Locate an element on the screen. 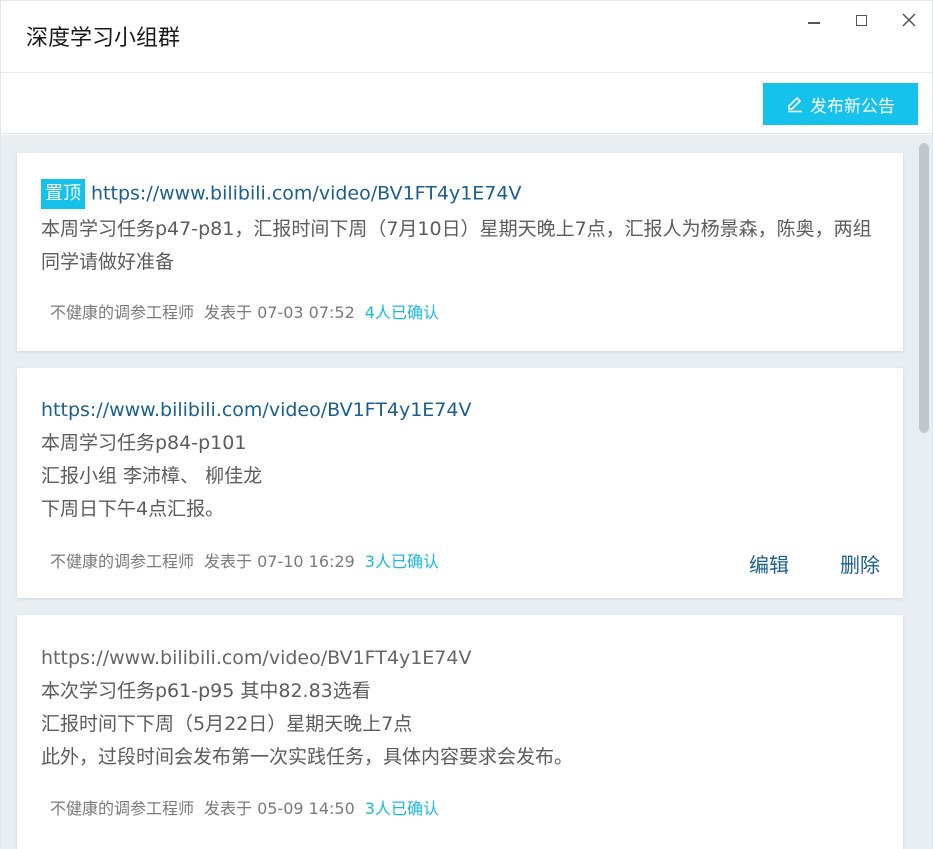 This screenshot has width=933, height=849. announcement-line: 本次学习任务p61-p95 其中82.83选看 is located at coordinates (206, 691).